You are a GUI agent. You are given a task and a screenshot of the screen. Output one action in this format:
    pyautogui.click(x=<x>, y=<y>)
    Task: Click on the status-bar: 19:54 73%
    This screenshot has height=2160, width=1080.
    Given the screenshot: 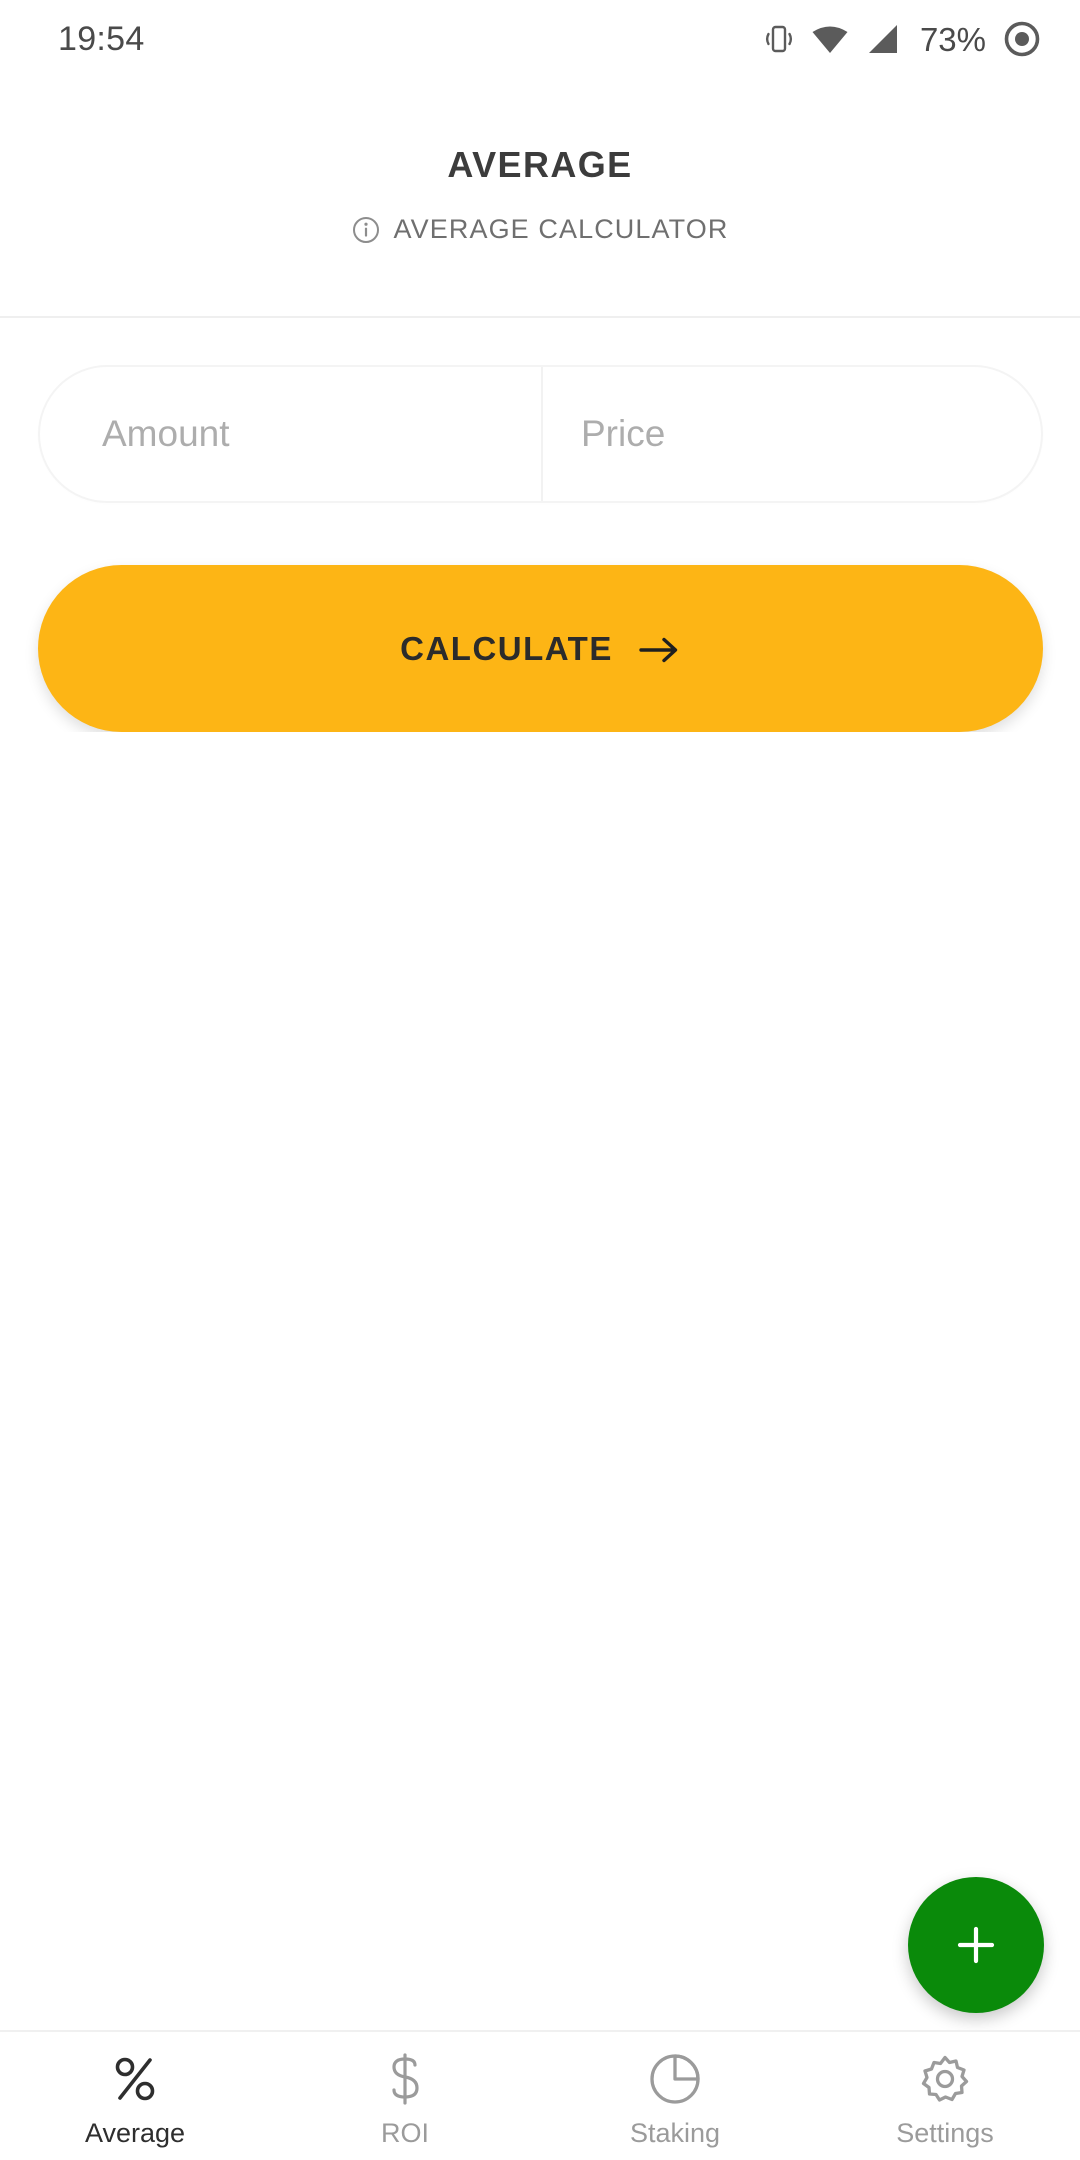 What is the action you would take?
    pyautogui.click(x=540, y=39)
    